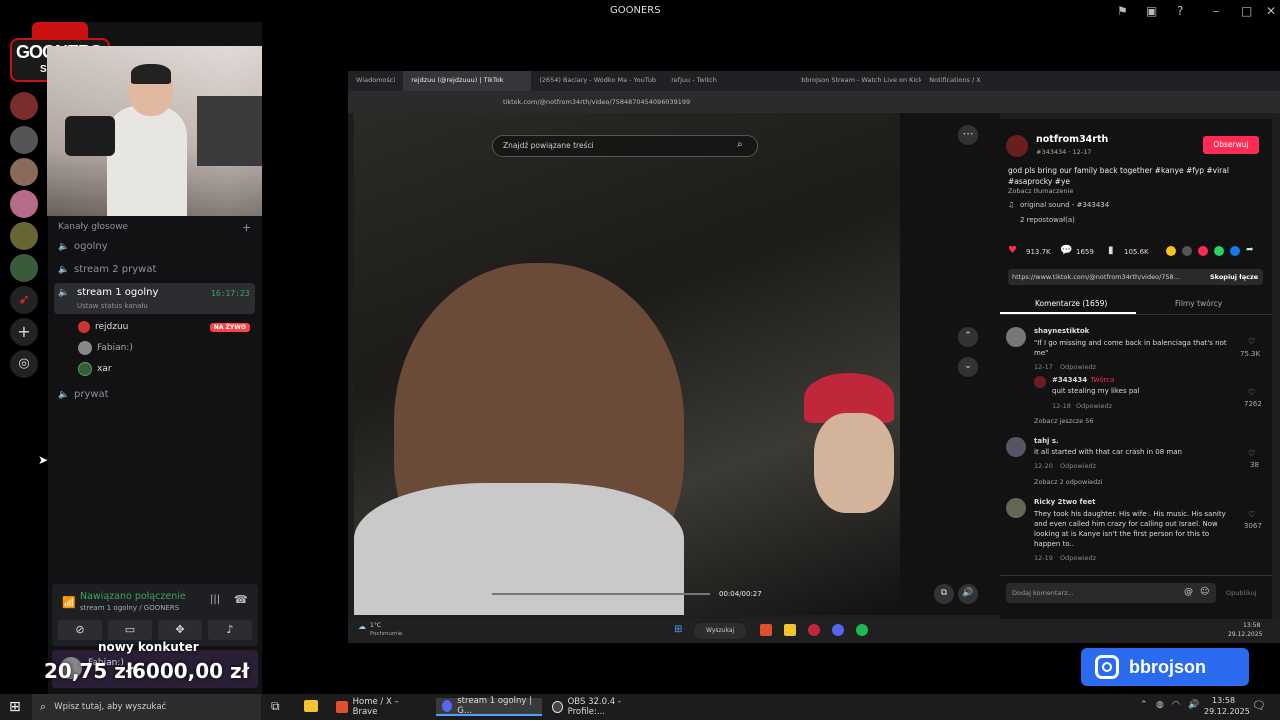 The width and height of the screenshot is (1280, 720). What do you see at coordinates (1111, 593) in the screenshot?
I see `comment-input: Dodaj komentarz... @ ☺` at bounding box center [1111, 593].